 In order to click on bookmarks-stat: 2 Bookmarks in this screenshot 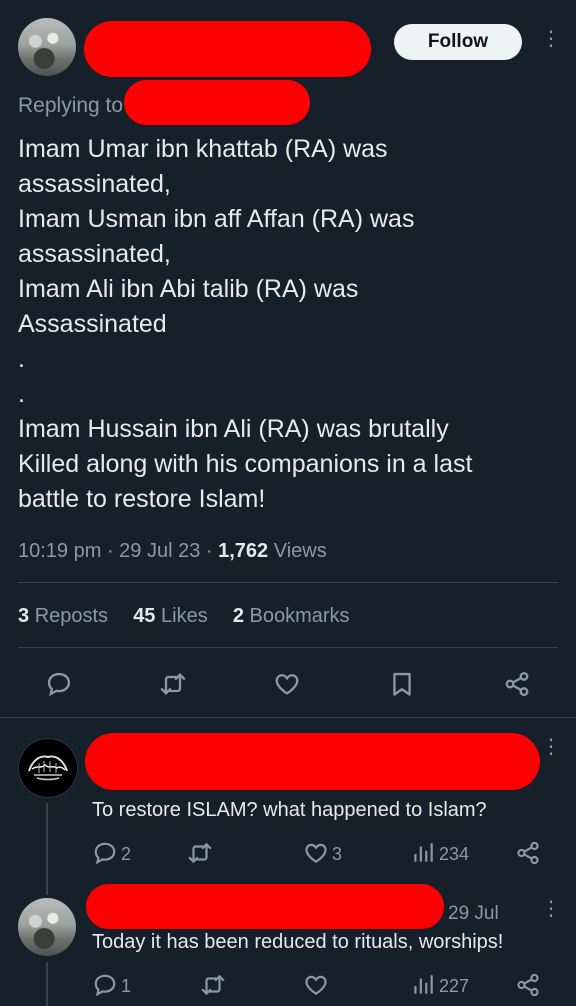, I will do `click(291, 616)`.